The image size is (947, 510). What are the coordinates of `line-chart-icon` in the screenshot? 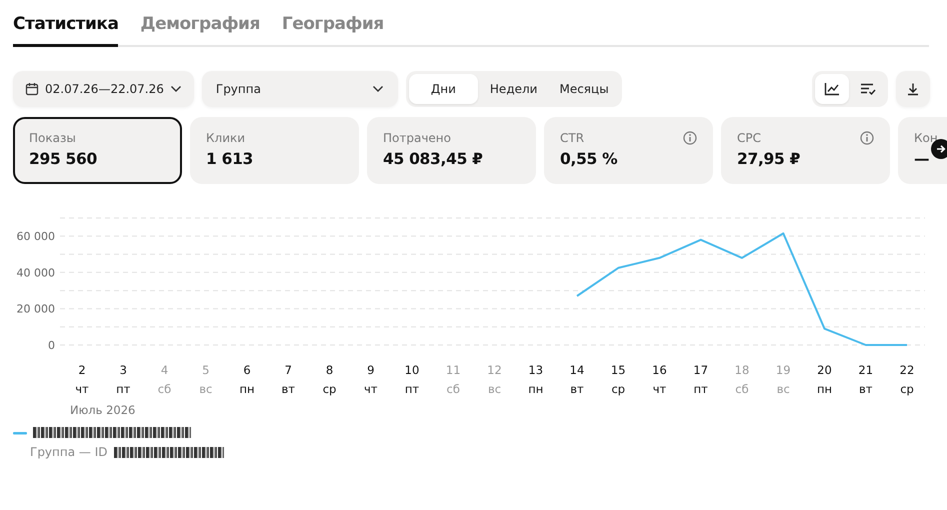 It's located at (832, 89).